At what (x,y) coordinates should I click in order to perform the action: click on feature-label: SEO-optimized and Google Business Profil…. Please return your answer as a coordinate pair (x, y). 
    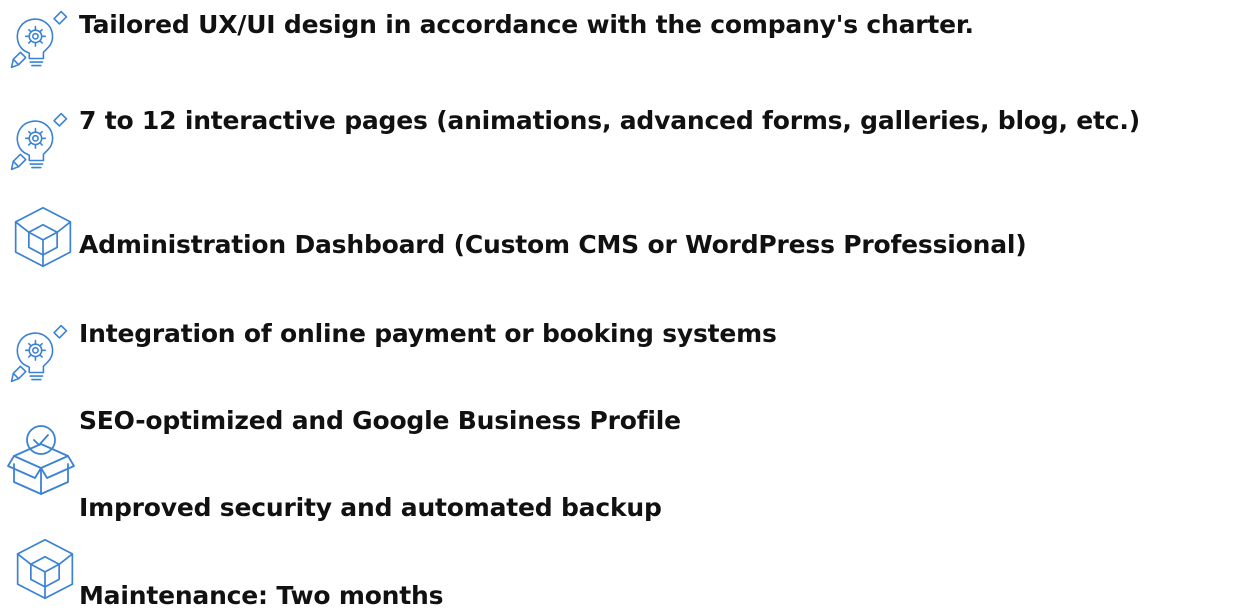
    Looking at the image, I should click on (380, 420).